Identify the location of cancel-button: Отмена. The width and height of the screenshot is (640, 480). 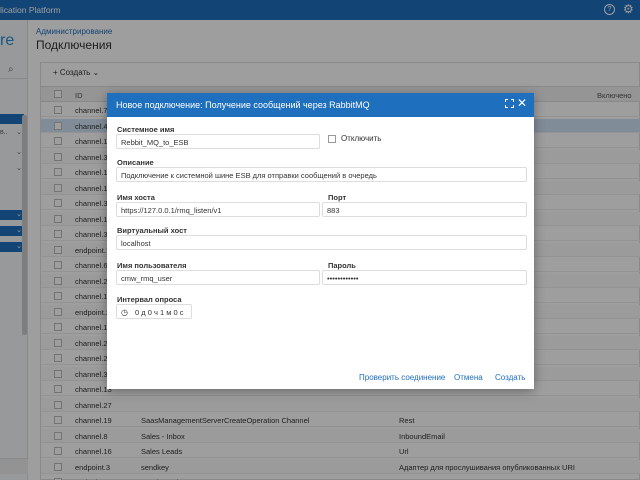
(468, 377).